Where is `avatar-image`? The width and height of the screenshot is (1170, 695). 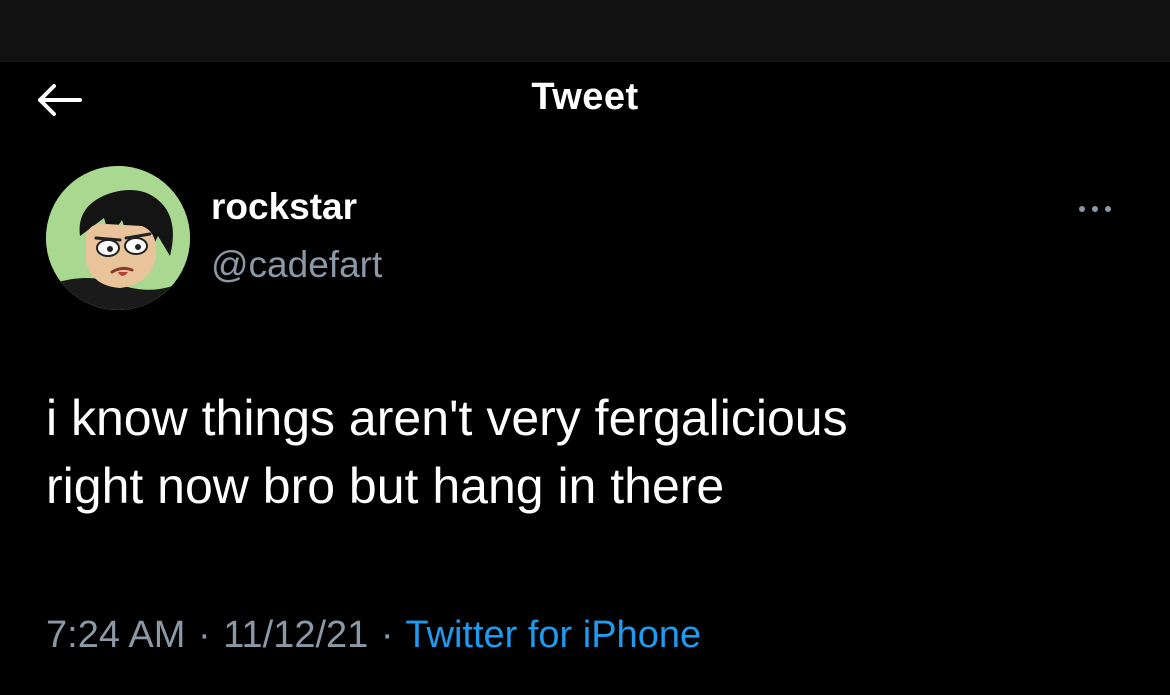
avatar-image is located at coordinates (118, 238).